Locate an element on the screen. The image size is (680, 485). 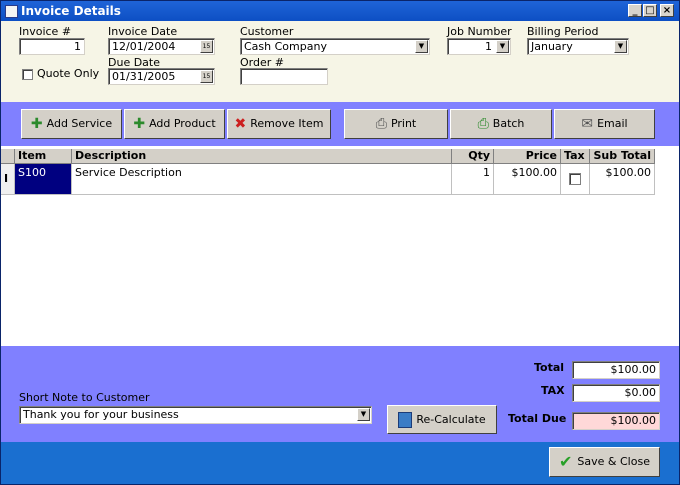
cell-item: S100 is located at coordinates (43, 179).